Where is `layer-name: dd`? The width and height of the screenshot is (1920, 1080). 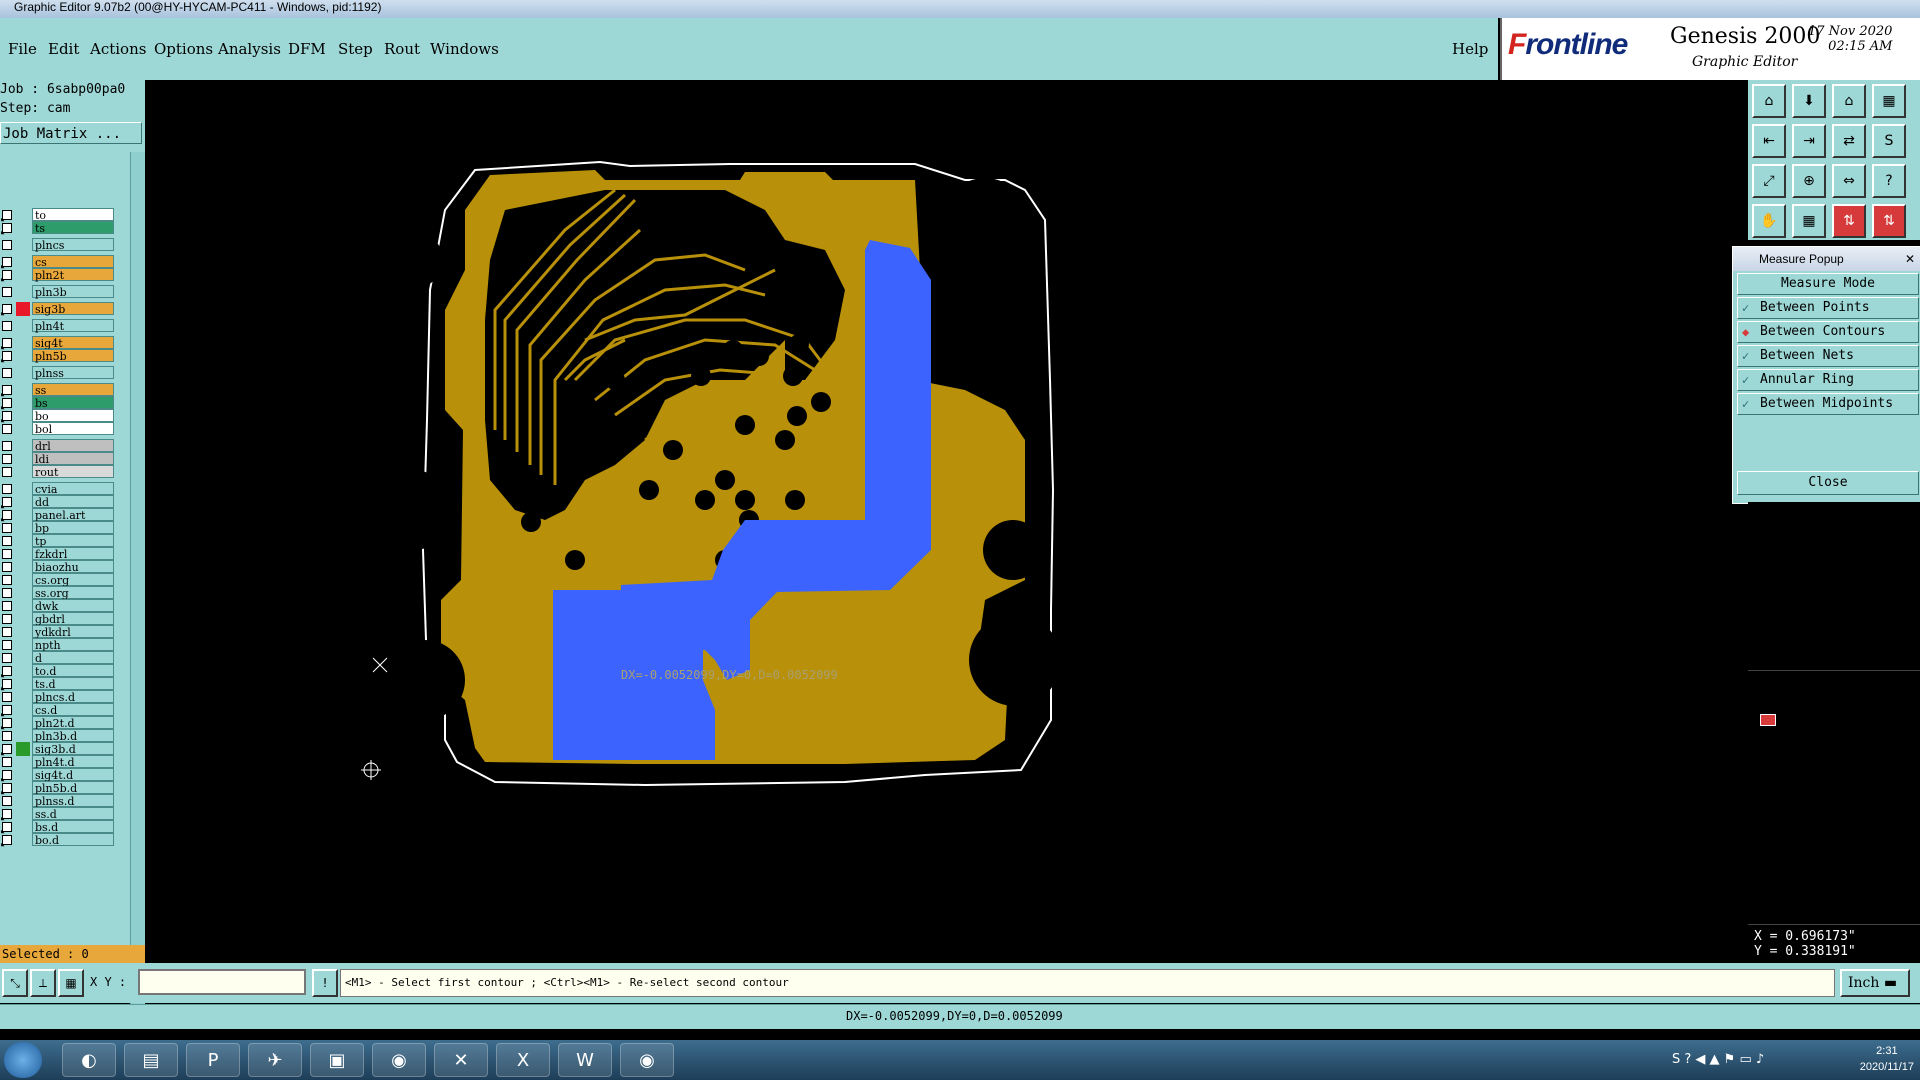 layer-name: dd is located at coordinates (73, 502).